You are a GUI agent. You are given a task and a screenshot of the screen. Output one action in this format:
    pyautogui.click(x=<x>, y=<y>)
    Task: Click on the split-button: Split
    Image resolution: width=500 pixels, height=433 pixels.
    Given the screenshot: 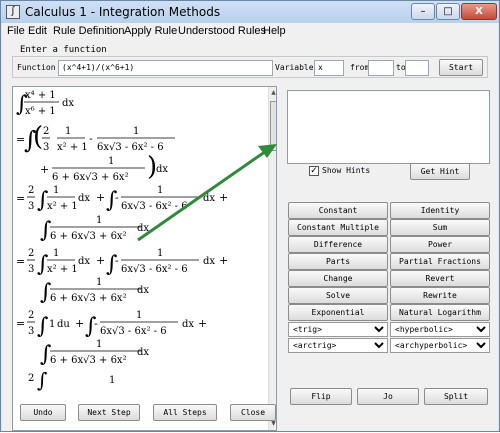 What is the action you would take?
    pyautogui.click(x=456, y=396)
    